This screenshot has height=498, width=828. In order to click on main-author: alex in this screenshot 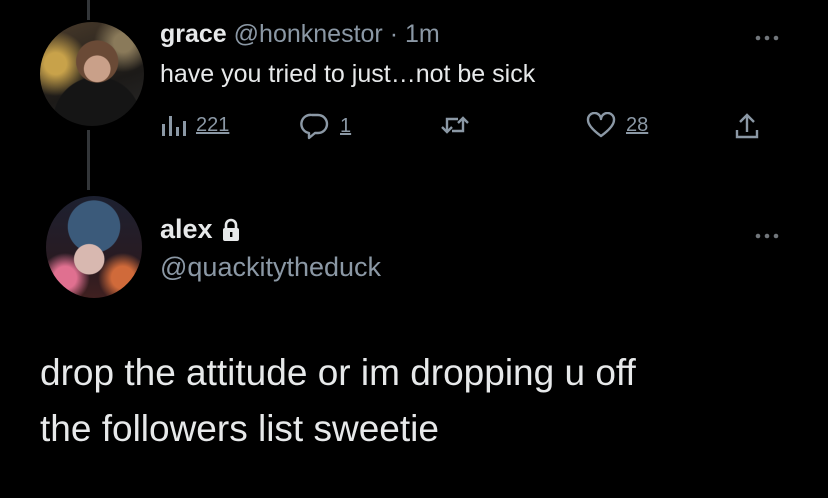, I will do `click(200, 229)`.